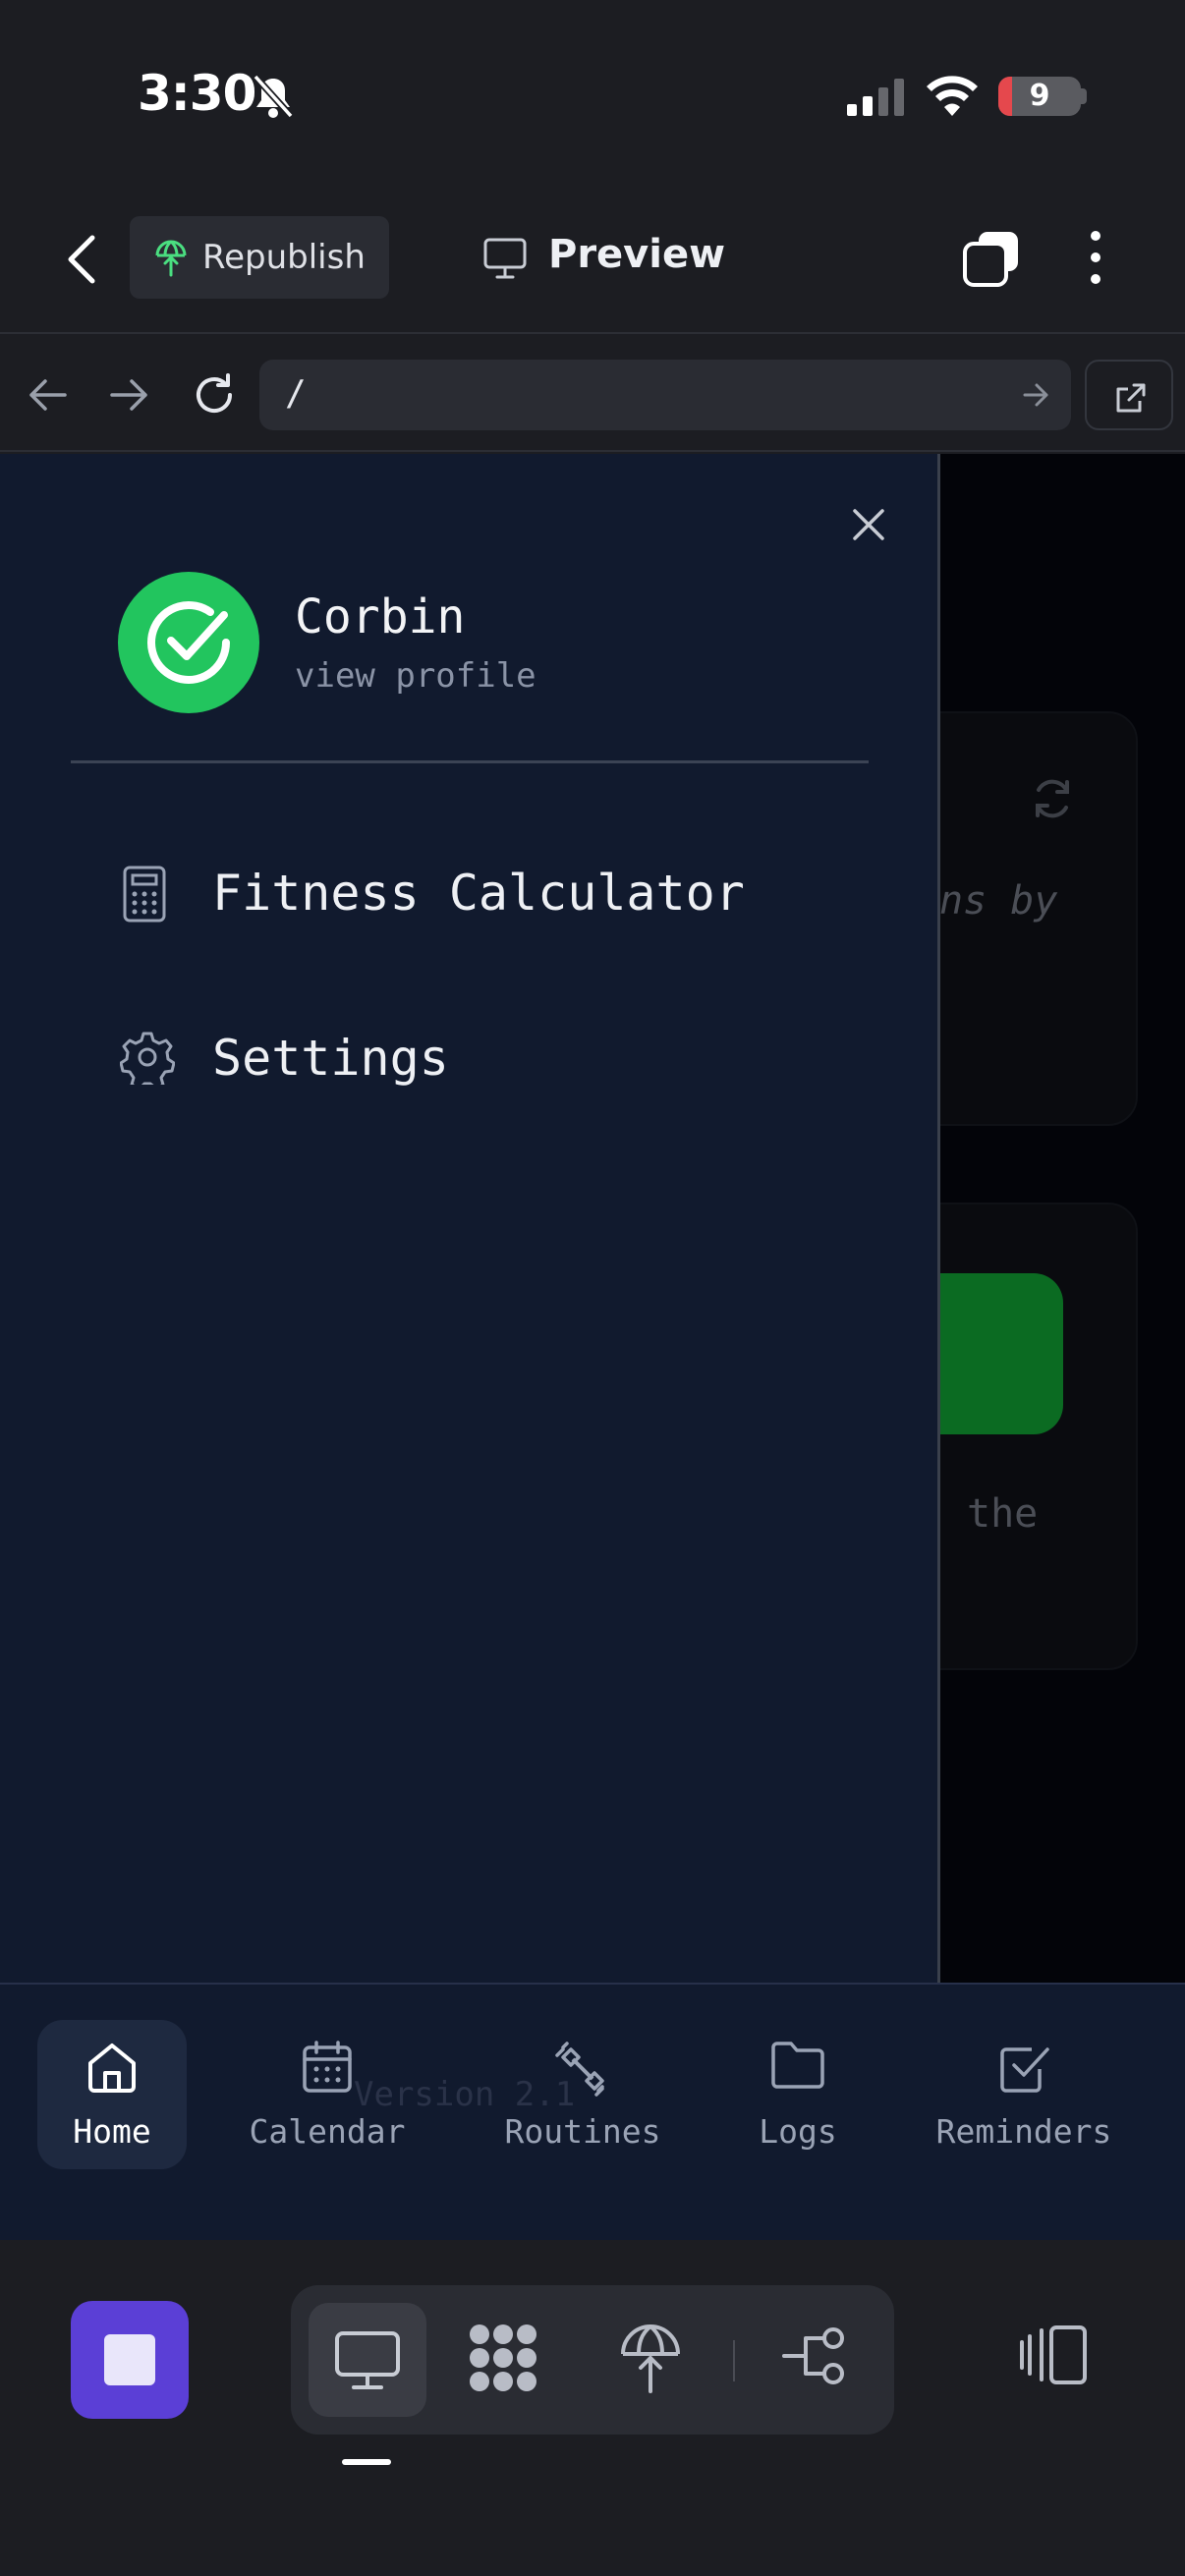  Describe the element at coordinates (583, 2131) in the screenshot. I see `tab-label: Routines` at that location.